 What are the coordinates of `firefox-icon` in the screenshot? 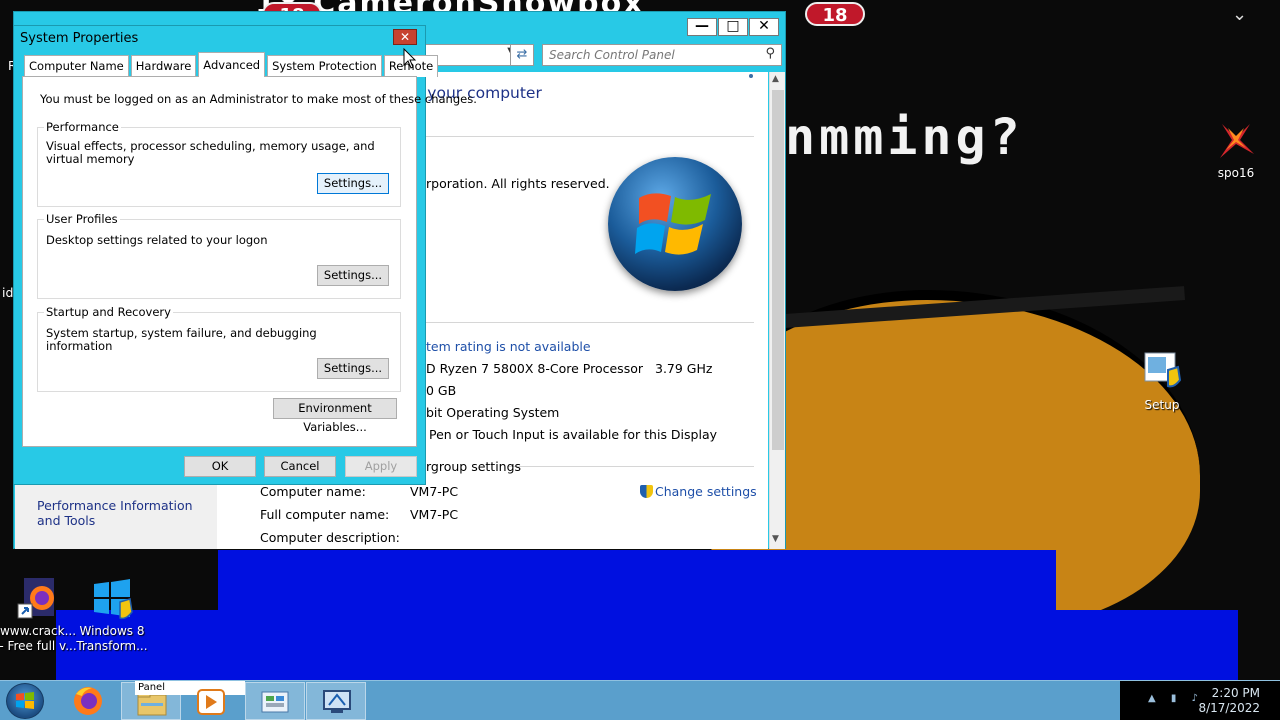 It's located at (88, 701).